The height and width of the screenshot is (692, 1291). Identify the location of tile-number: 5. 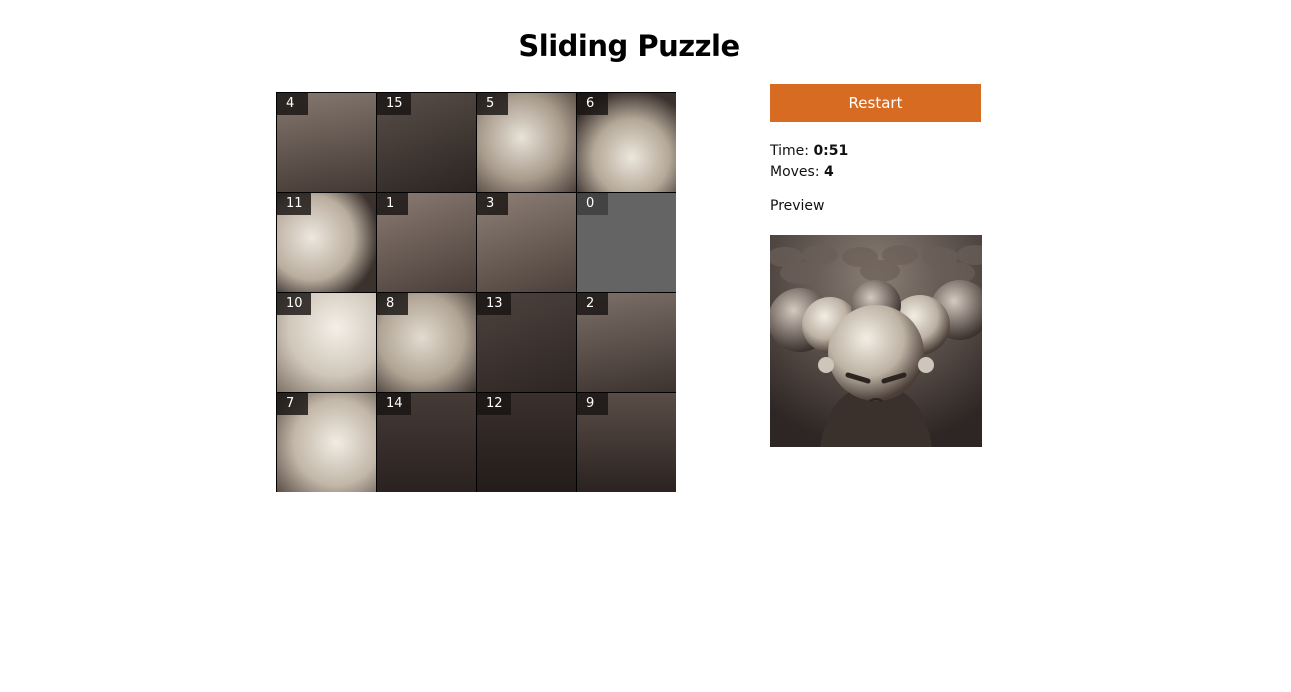
(492, 104).